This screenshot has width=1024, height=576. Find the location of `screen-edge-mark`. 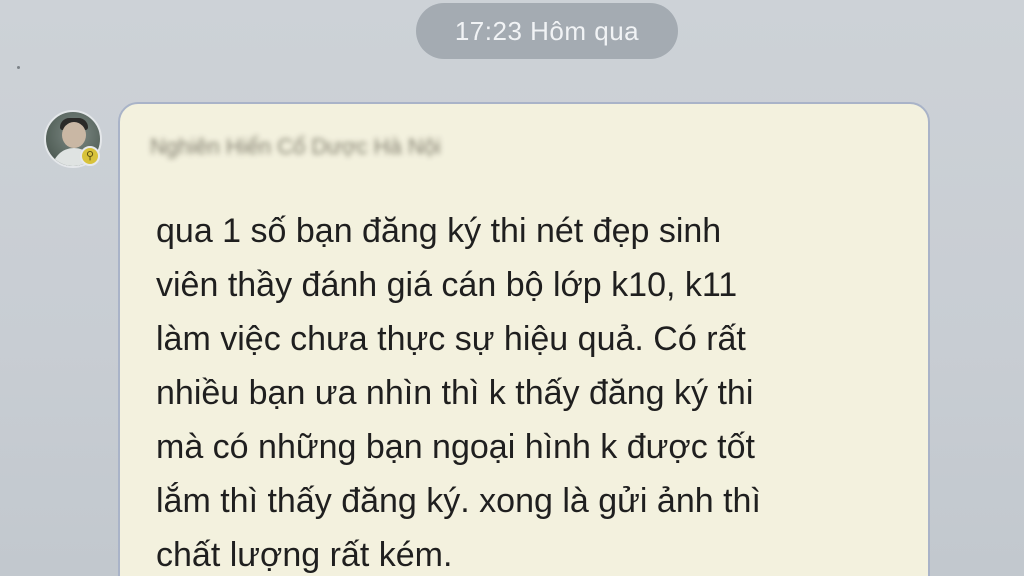

screen-edge-mark is located at coordinates (18, 67).